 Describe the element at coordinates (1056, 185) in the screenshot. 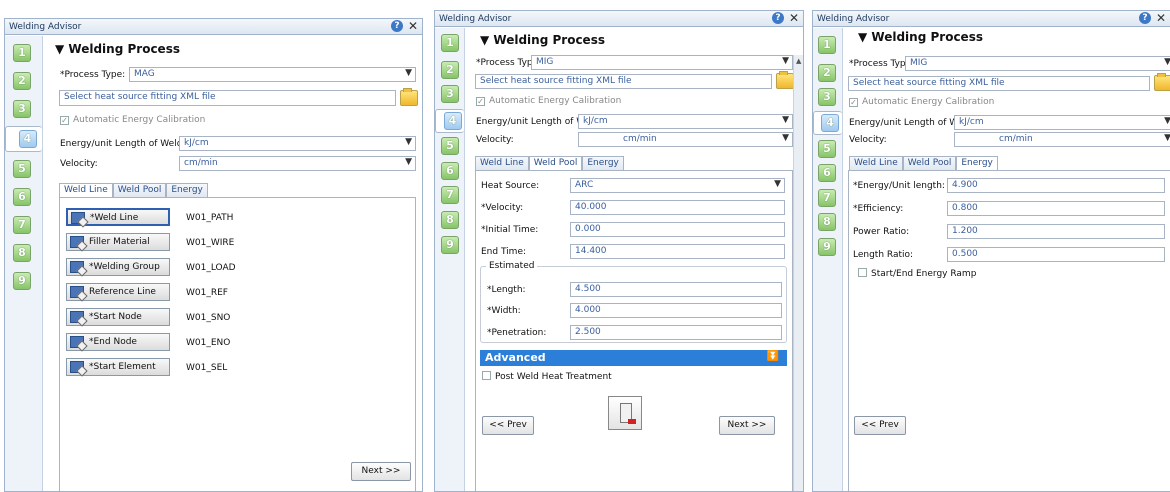

I see `energy-unit-length-input: 4.900` at that location.